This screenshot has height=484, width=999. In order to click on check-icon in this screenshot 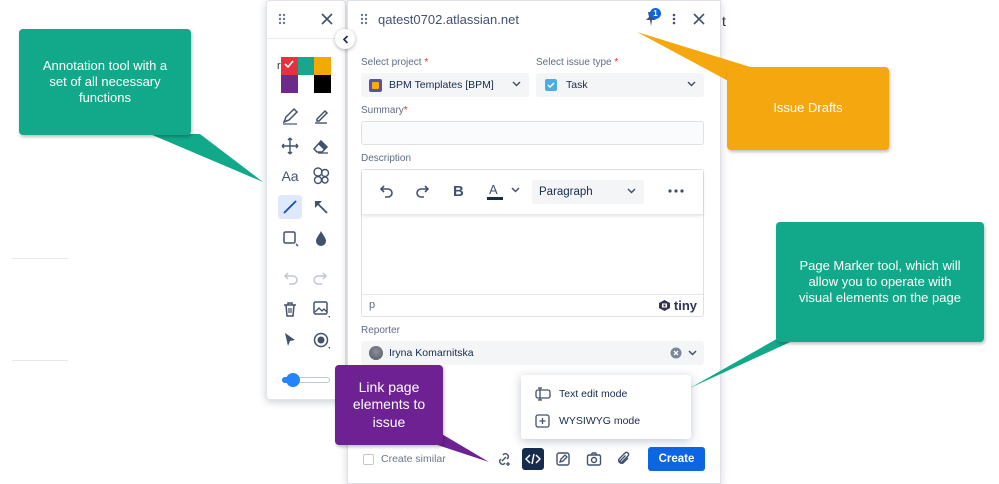, I will do `click(289, 64)`.